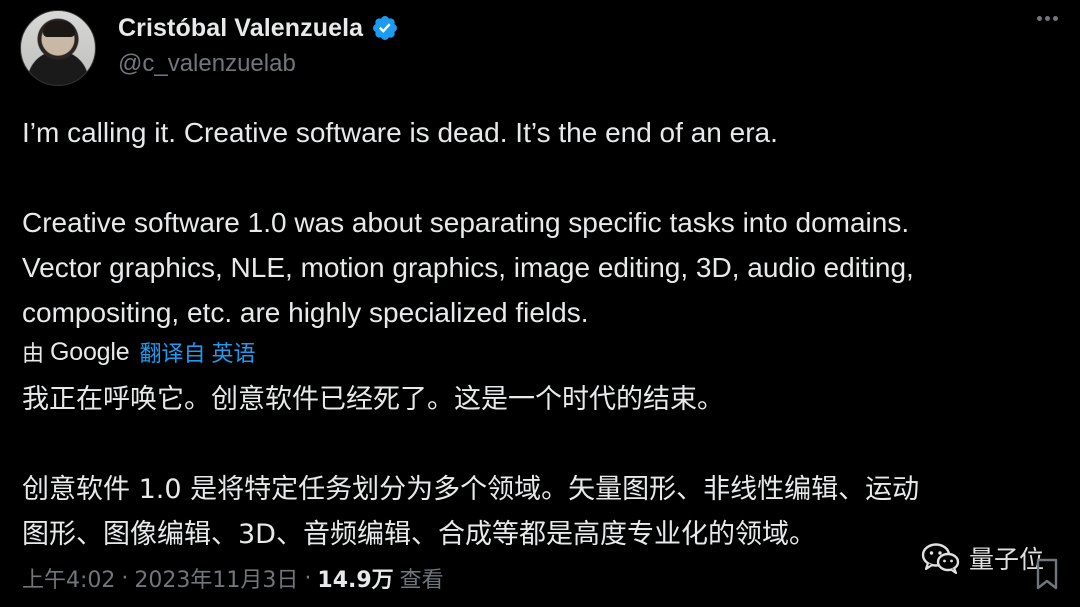  Describe the element at coordinates (1006, 559) in the screenshot. I see `watermark-text: 量子位` at that location.